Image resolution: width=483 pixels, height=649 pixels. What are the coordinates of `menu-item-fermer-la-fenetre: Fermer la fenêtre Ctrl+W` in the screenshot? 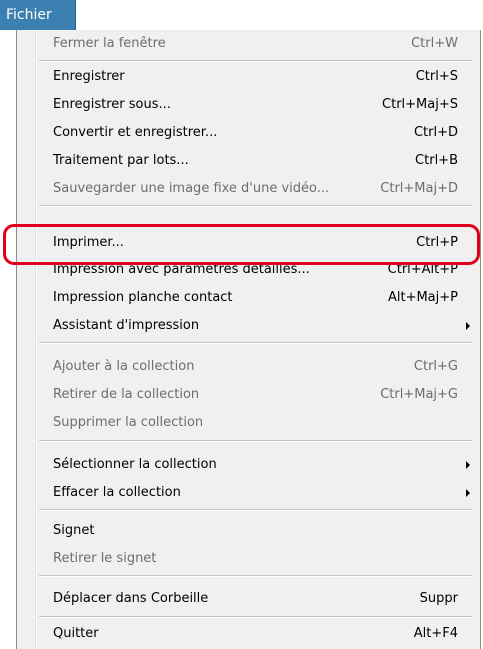 It's located at (255, 44).